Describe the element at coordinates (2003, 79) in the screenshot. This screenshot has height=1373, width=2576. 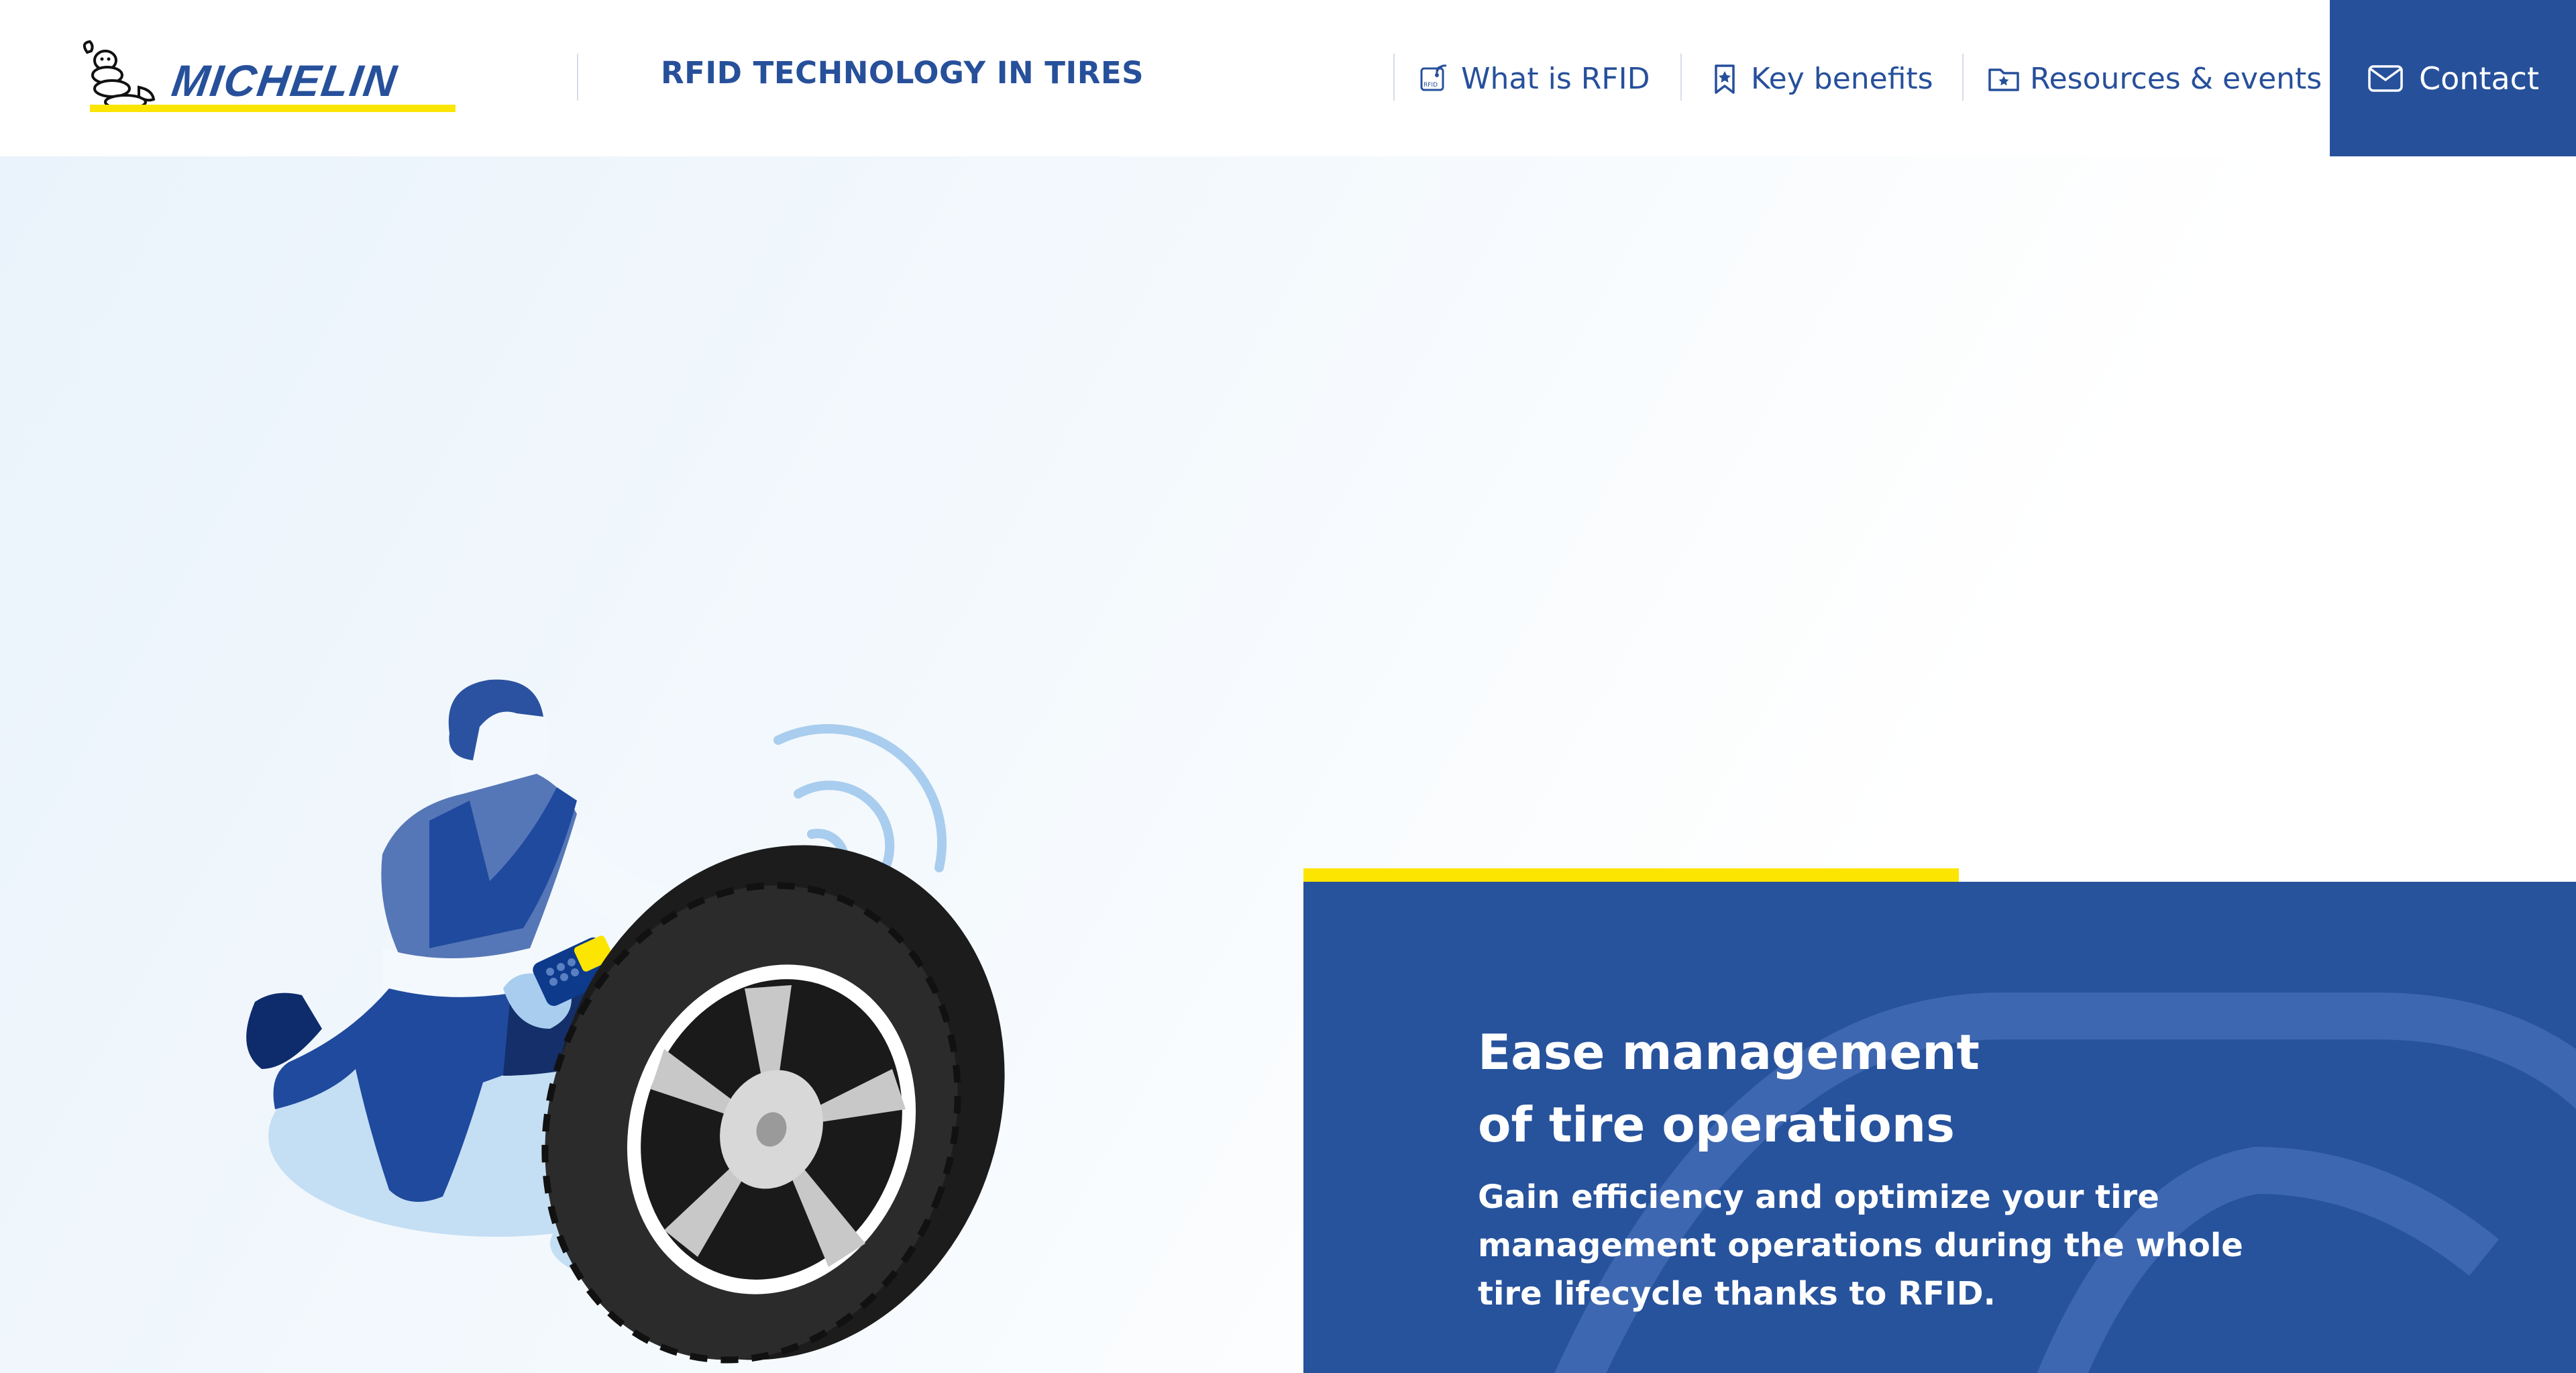
I see `folder-star-icon` at that location.